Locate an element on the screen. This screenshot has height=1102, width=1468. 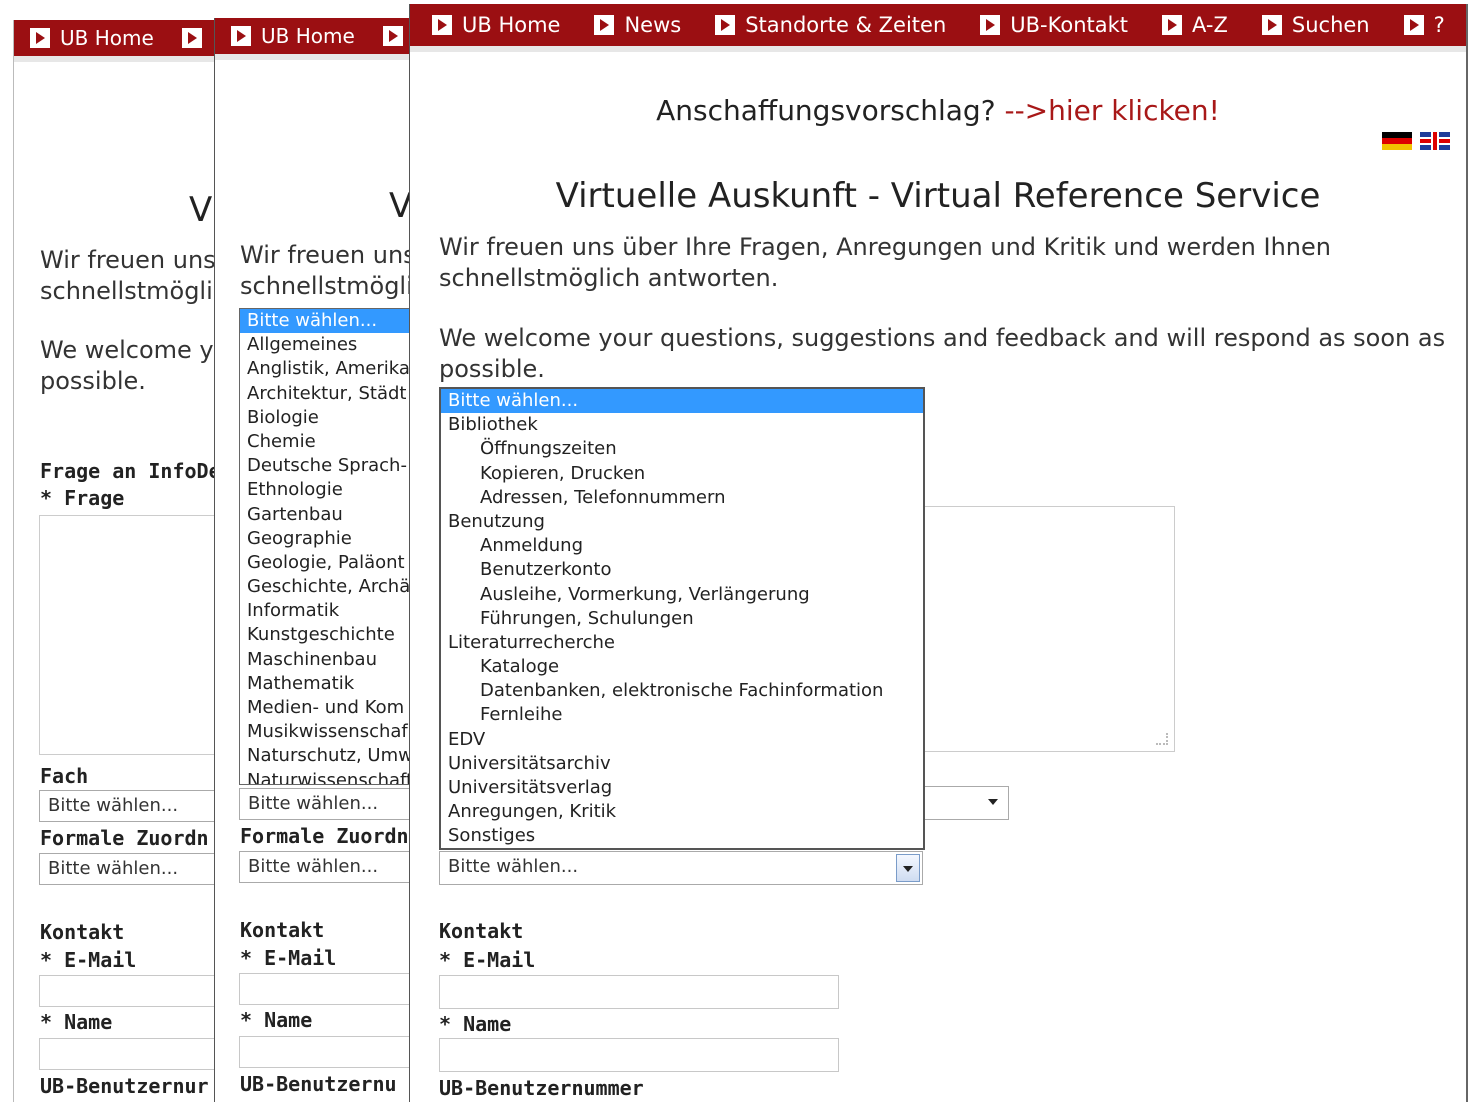
nav-help: ? is located at coordinates (1419, 25).